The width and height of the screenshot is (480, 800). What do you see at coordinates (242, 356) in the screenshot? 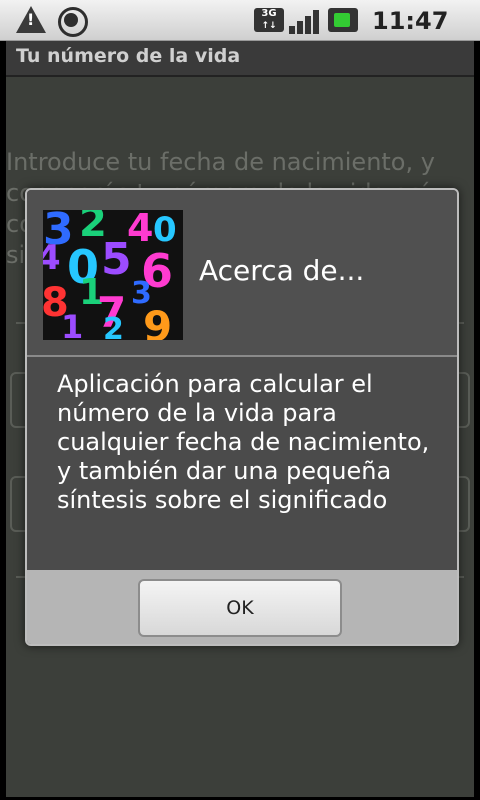
I see `dialog-divider` at bounding box center [242, 356].